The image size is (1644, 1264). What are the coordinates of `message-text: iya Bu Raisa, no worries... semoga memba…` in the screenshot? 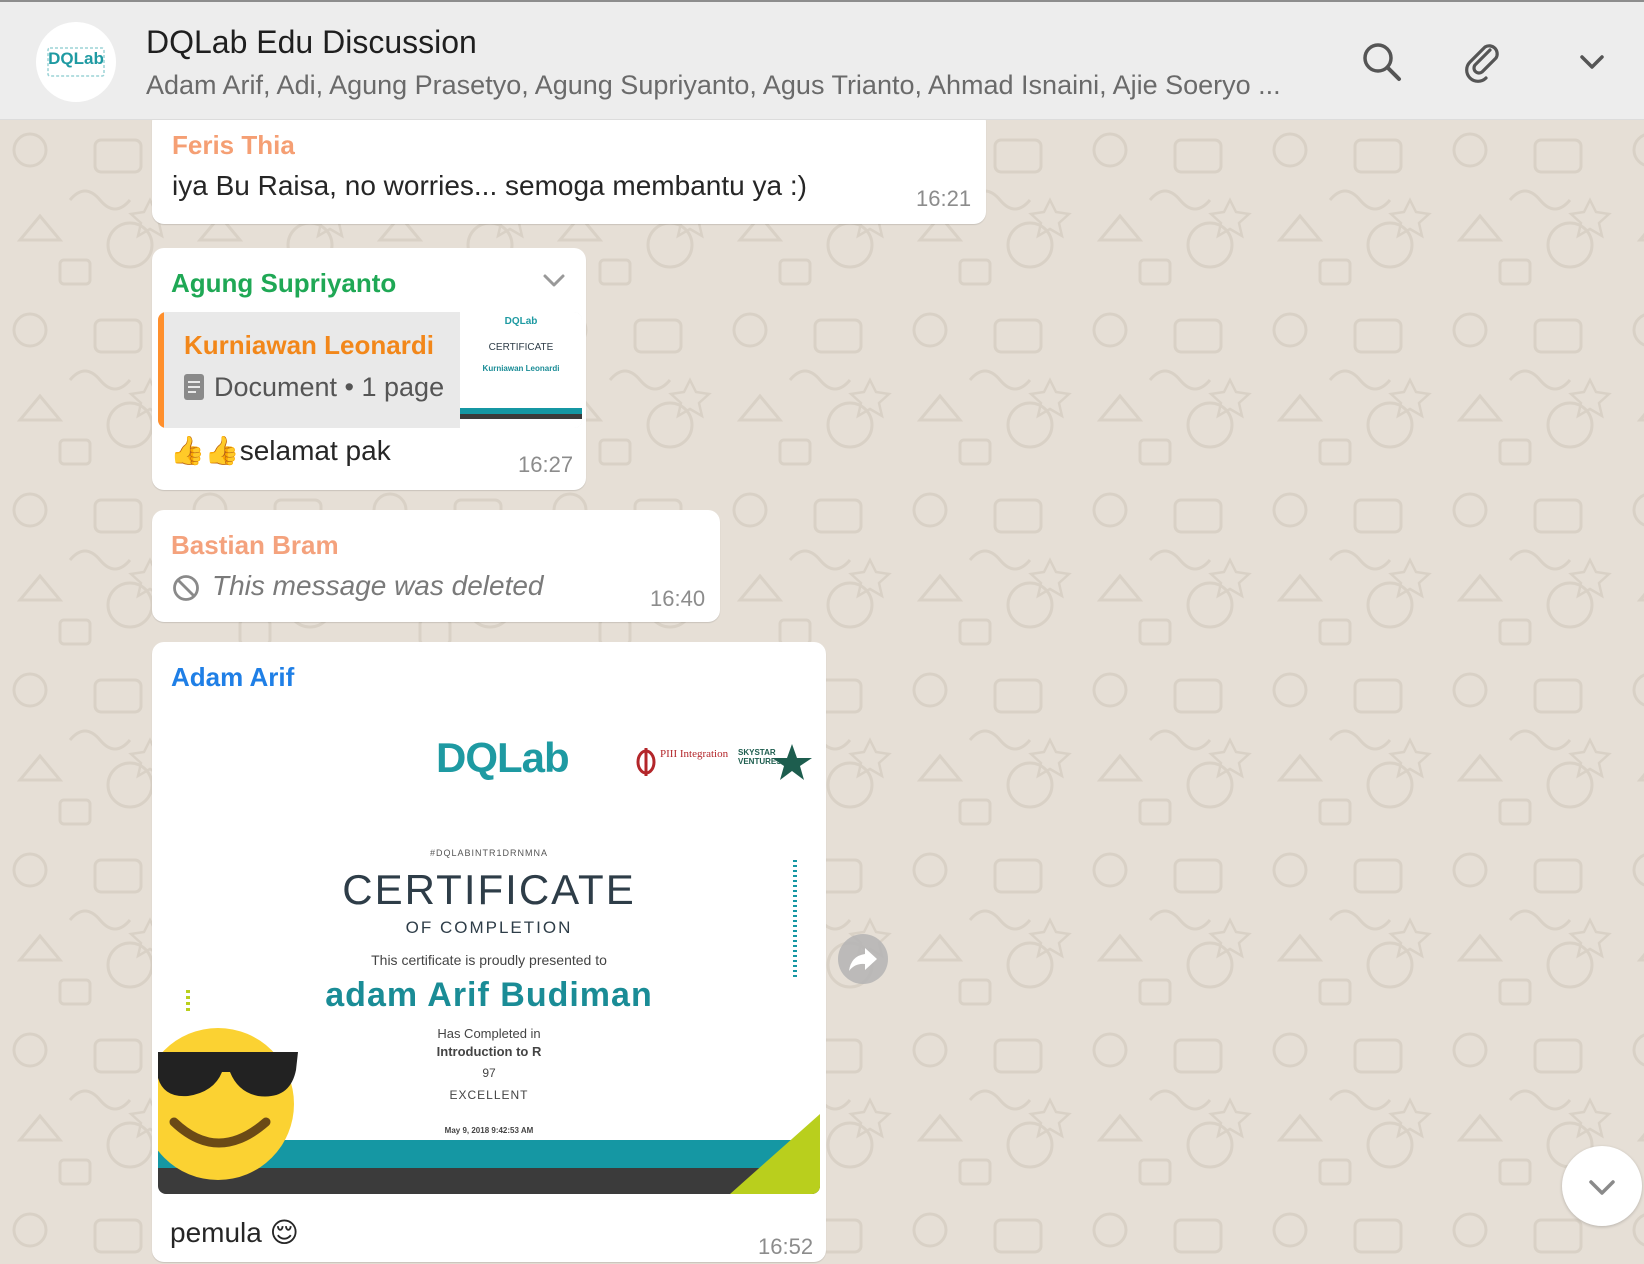 It's located at (489, 185).